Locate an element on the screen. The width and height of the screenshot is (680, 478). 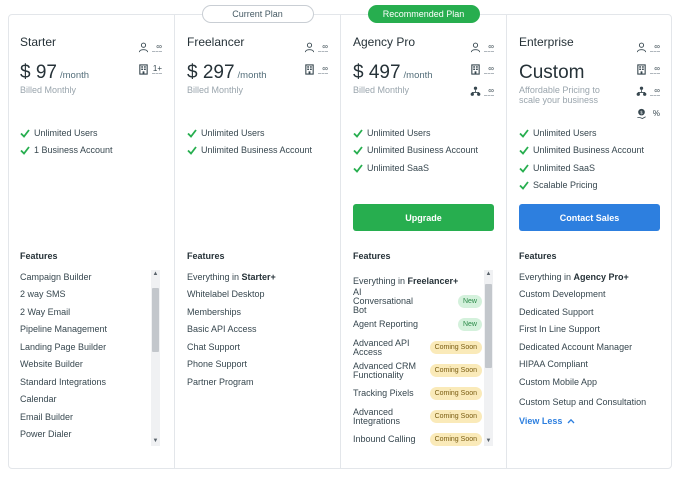
current-plan-tag: Current Plan is located at coordinates (257, 14).